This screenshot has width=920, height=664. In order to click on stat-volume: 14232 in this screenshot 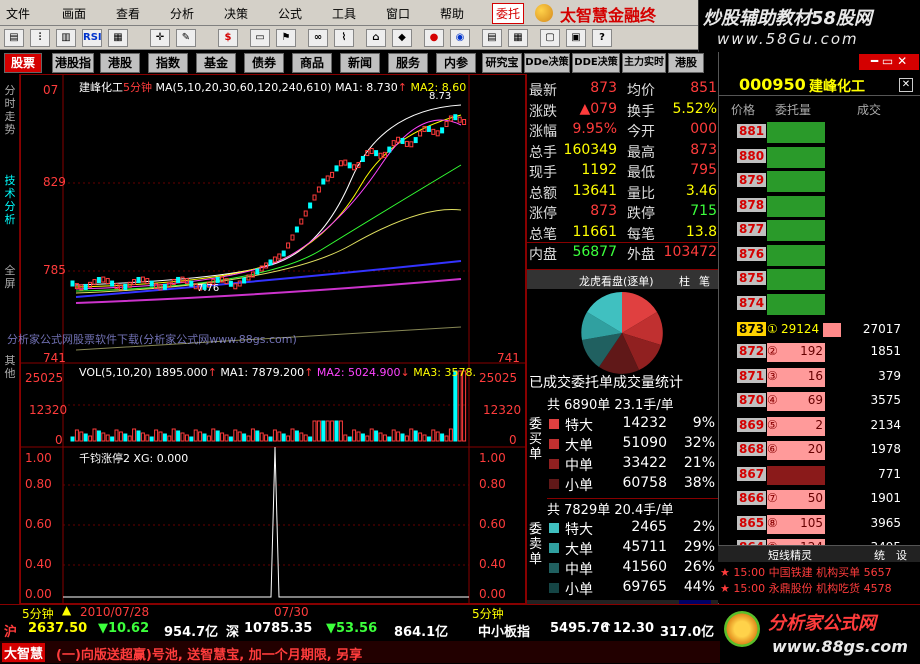, I will do `click(644, 423)`.